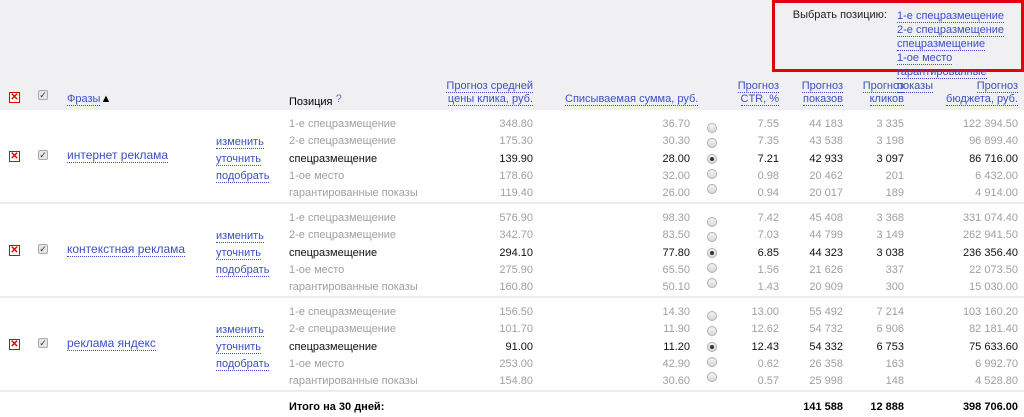  I want to click on ctr: 12.43, so click(765, 346).